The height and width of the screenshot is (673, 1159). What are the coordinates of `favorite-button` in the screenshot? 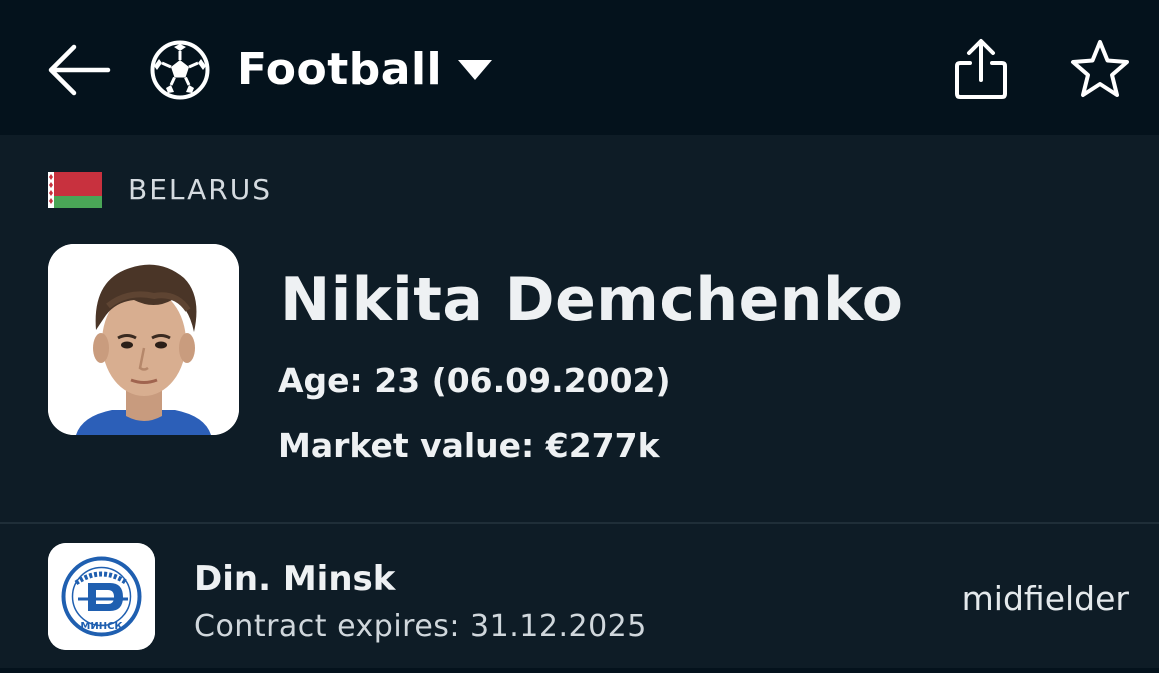 It's located at (1100, 69).